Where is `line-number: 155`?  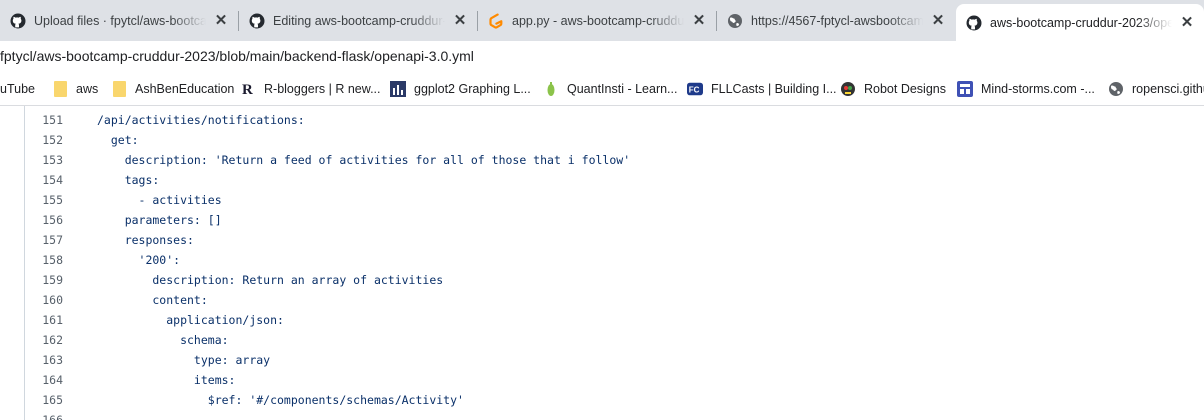
line-number: 155 is located at coordinates (52, 200).